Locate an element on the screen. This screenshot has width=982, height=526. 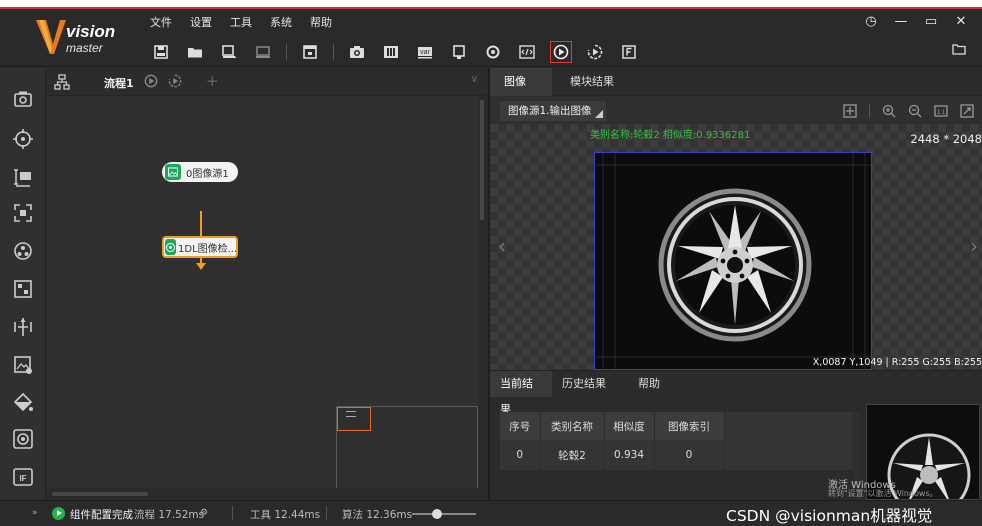
scan-icon is located at coordinates (23, 213).